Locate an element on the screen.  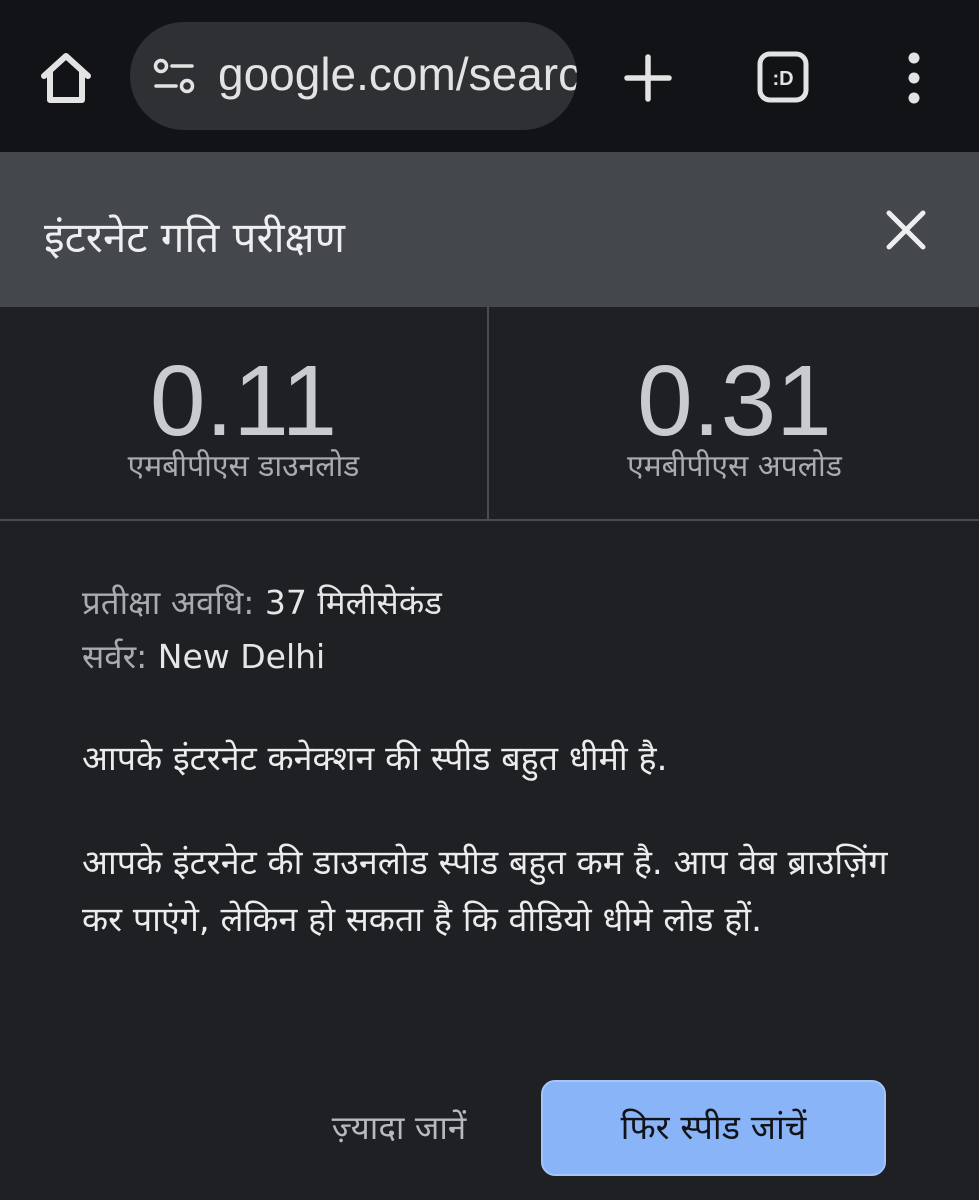
url-text: google.com/searc is located at coordinates (397, 74).